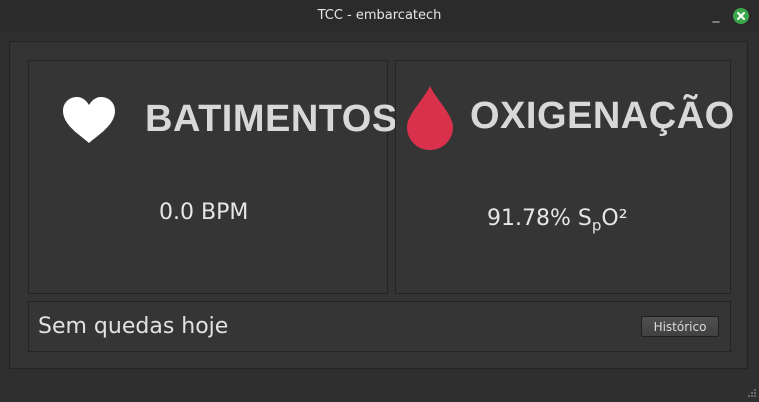 This screenshot has width=759, height=402. I want to click on fall-status-text: Sem quedas hoje, so click(133, 326).